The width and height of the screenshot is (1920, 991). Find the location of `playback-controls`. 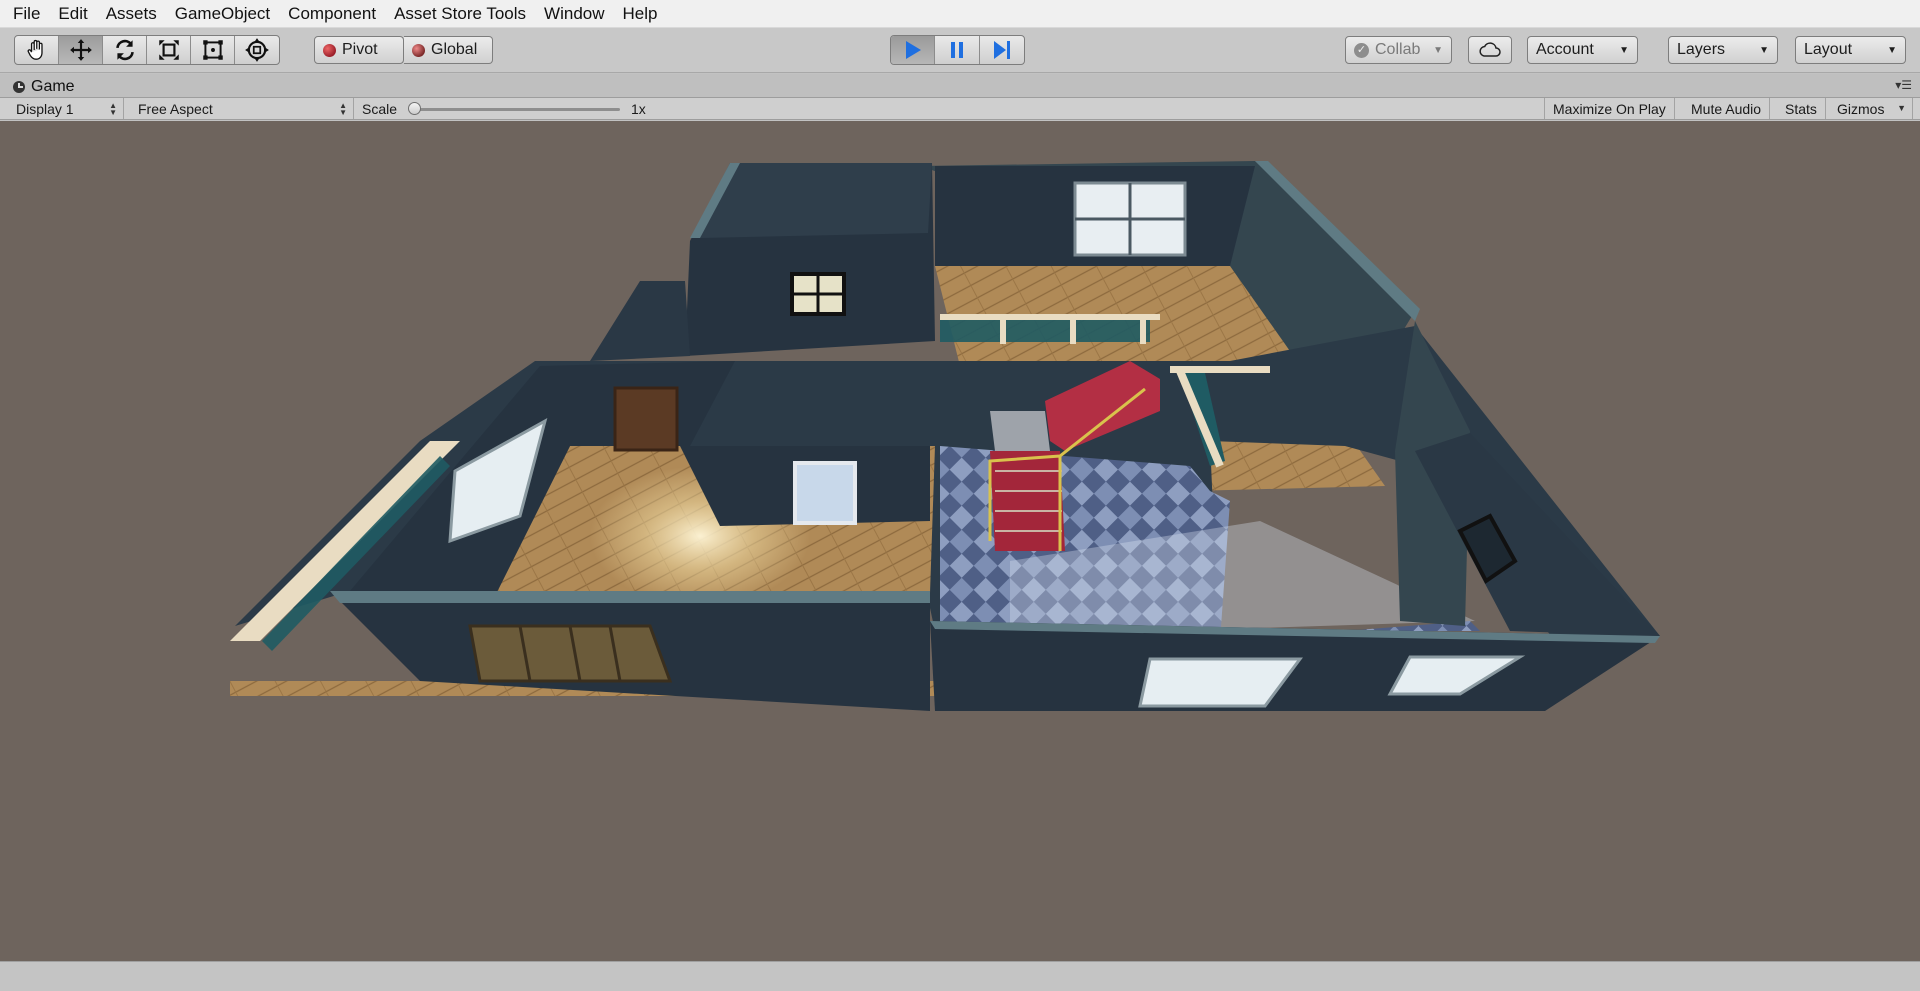

playback-controls is located at coordinates (957, 50).